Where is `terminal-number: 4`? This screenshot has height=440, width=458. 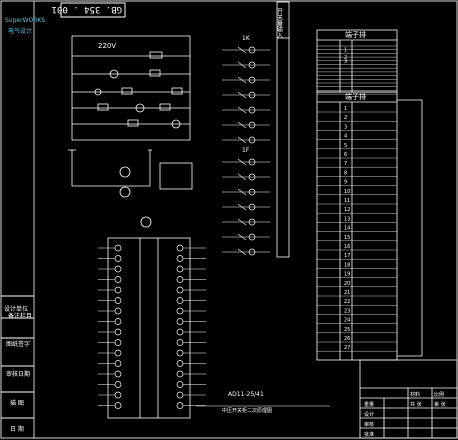 terminal-number: 4 is located at coordinates (345, 137).